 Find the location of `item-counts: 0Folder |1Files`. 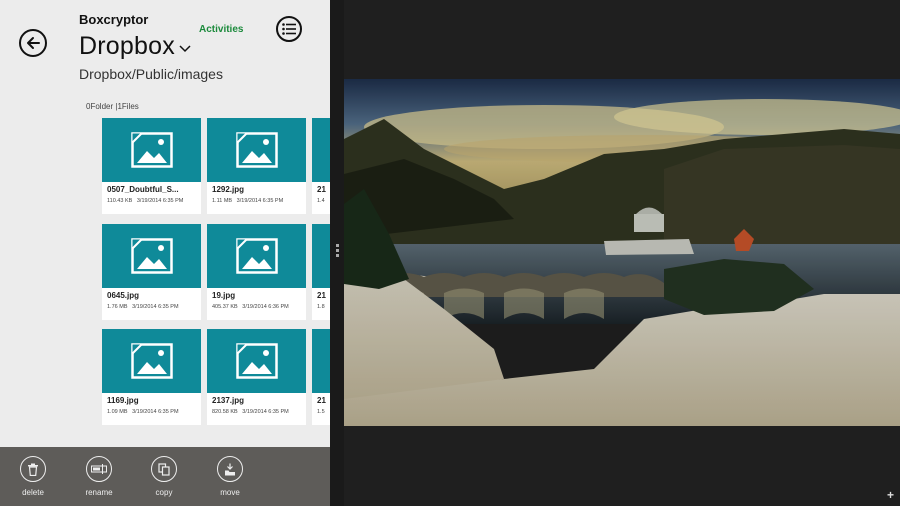

item-counts: 0Folder |1Files is located at coordinates (112, 106).